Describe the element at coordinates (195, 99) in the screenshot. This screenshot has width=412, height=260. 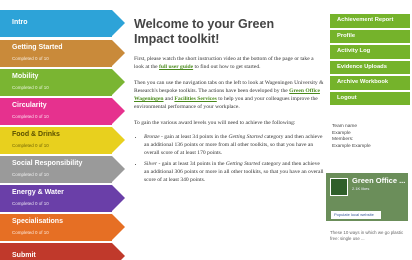
I see `facilities-services-link: Facilities Services` at that location.